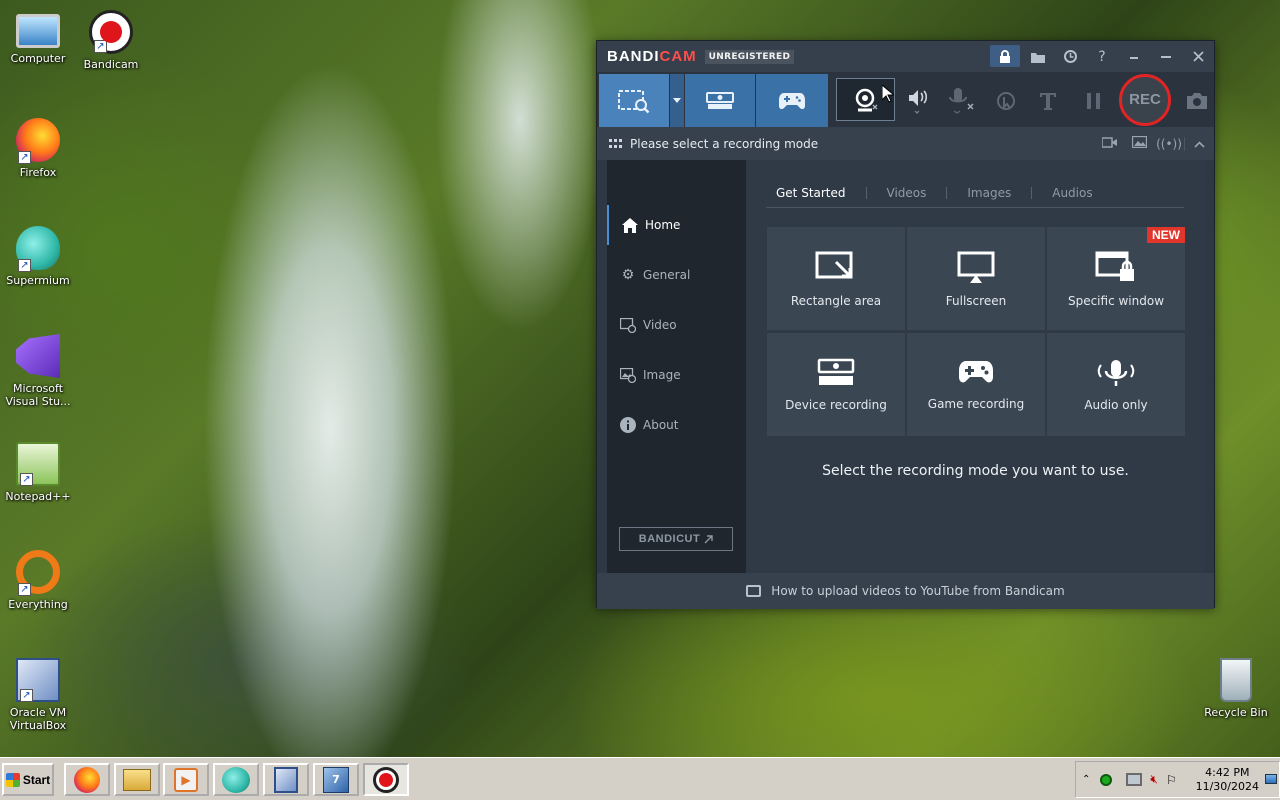 Image resolution: width=1280 pixels, height=800 pixels. I want to click on home-icon, so click(630, 225).